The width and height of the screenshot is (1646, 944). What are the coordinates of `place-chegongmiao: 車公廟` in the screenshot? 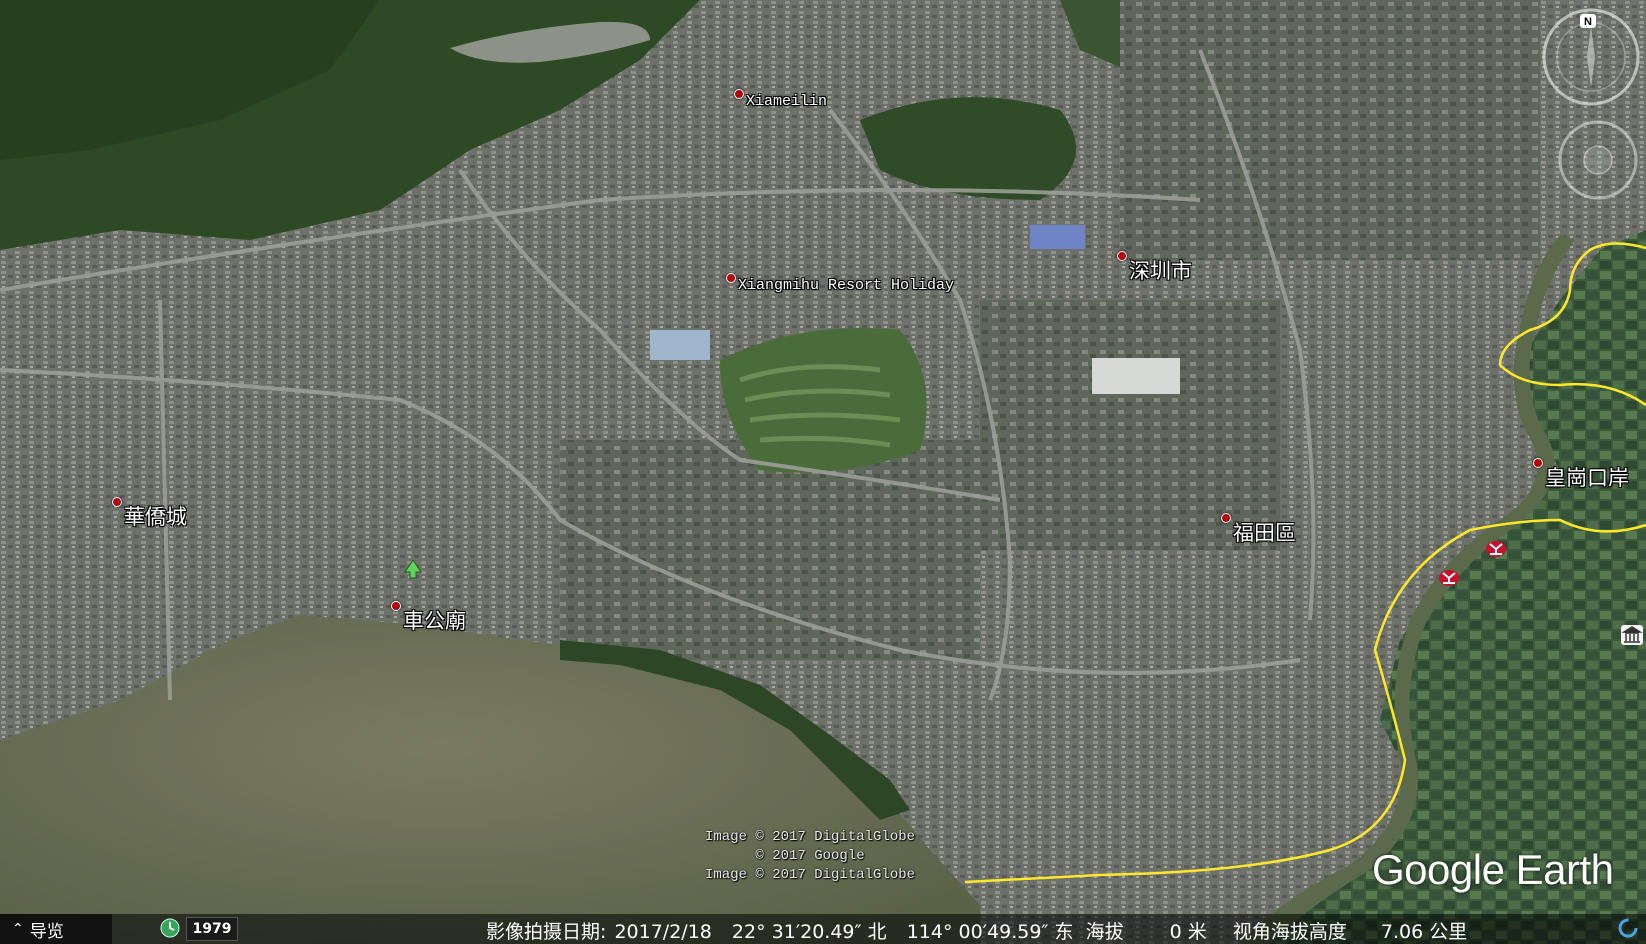 It's located at (428, 618).